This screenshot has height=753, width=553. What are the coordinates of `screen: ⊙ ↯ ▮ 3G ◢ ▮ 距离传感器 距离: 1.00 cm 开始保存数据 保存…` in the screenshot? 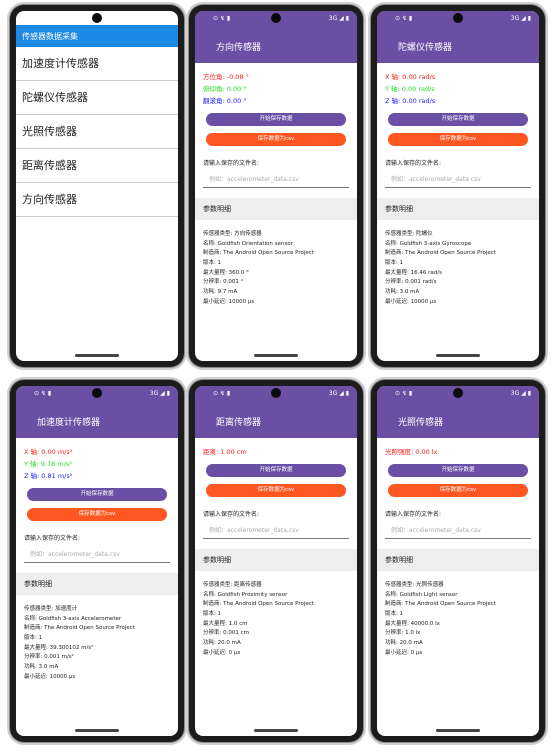 It's located at (276, 561).